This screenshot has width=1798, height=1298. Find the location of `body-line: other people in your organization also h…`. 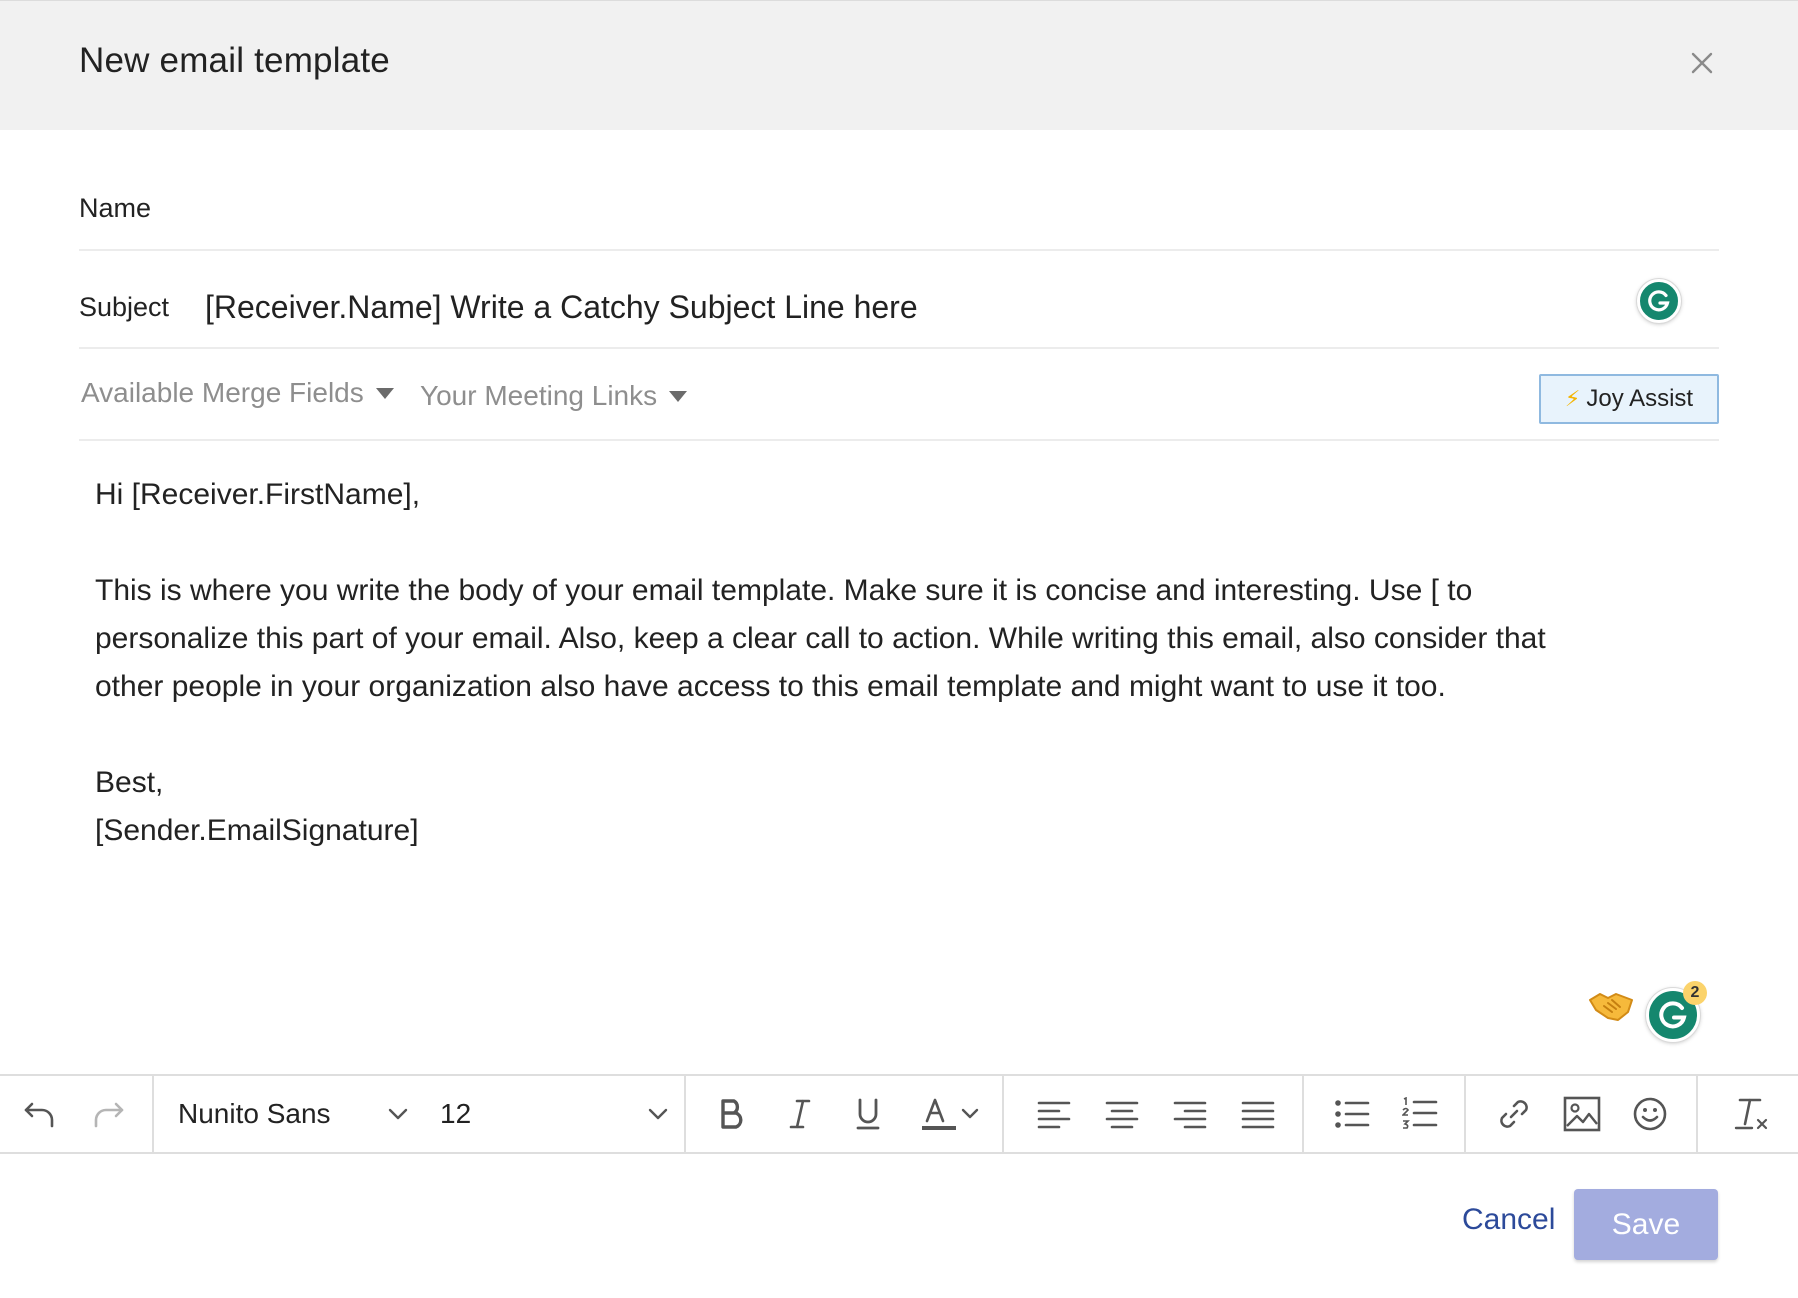

body-line: other people in your organization also h… is located at coordinates (770, 686).